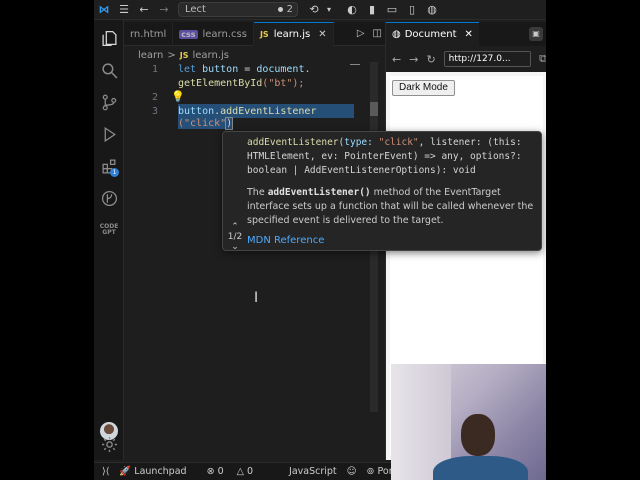 Image resolution: width=640 pixels, height=480 pixels. Describe the element at coordinates (371, 33) in the screenshot. I see `tab-actions: ▷ ◫` at that location.